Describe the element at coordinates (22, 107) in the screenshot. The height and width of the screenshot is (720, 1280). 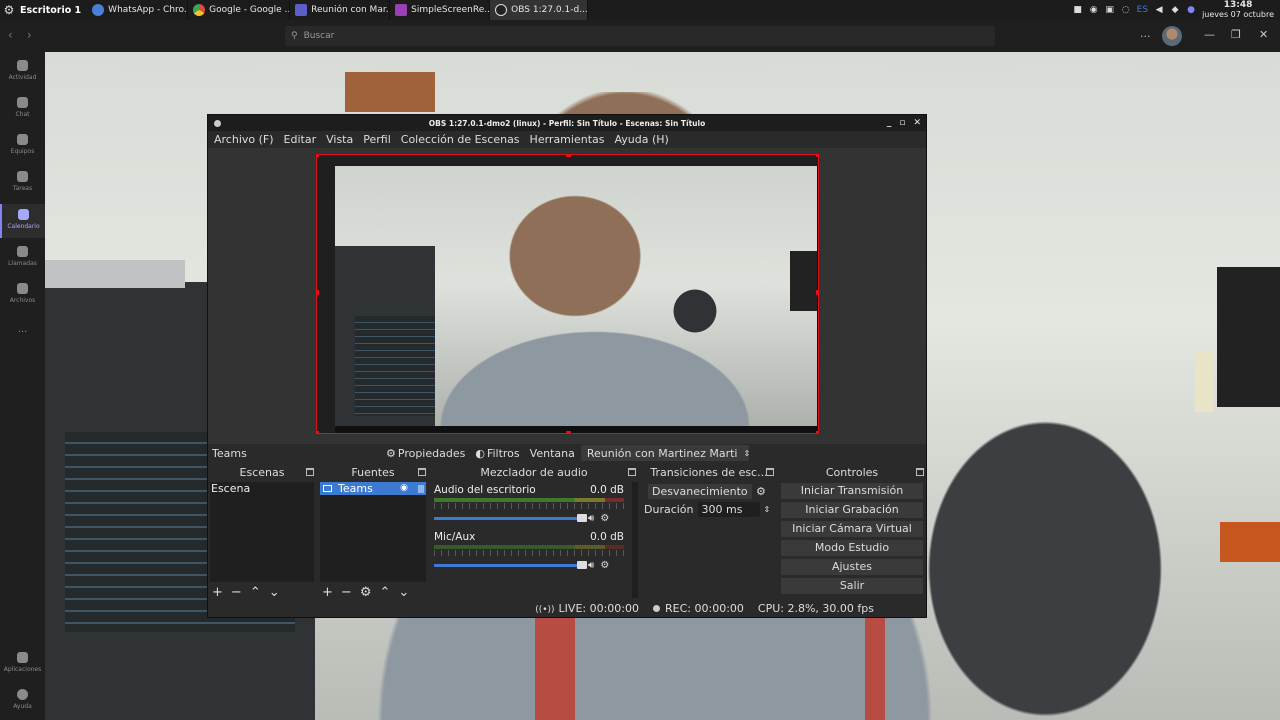
I see `rail-item-chat: Chat` at that location.